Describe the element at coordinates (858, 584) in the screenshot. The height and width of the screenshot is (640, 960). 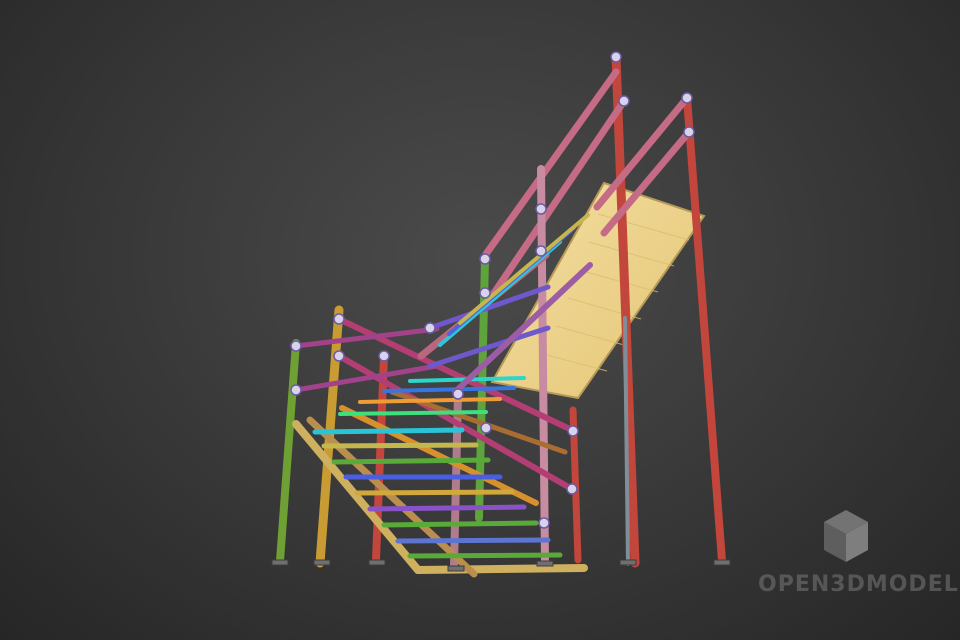
I see `watermark-text: OPEN3DMODEL` at that location.